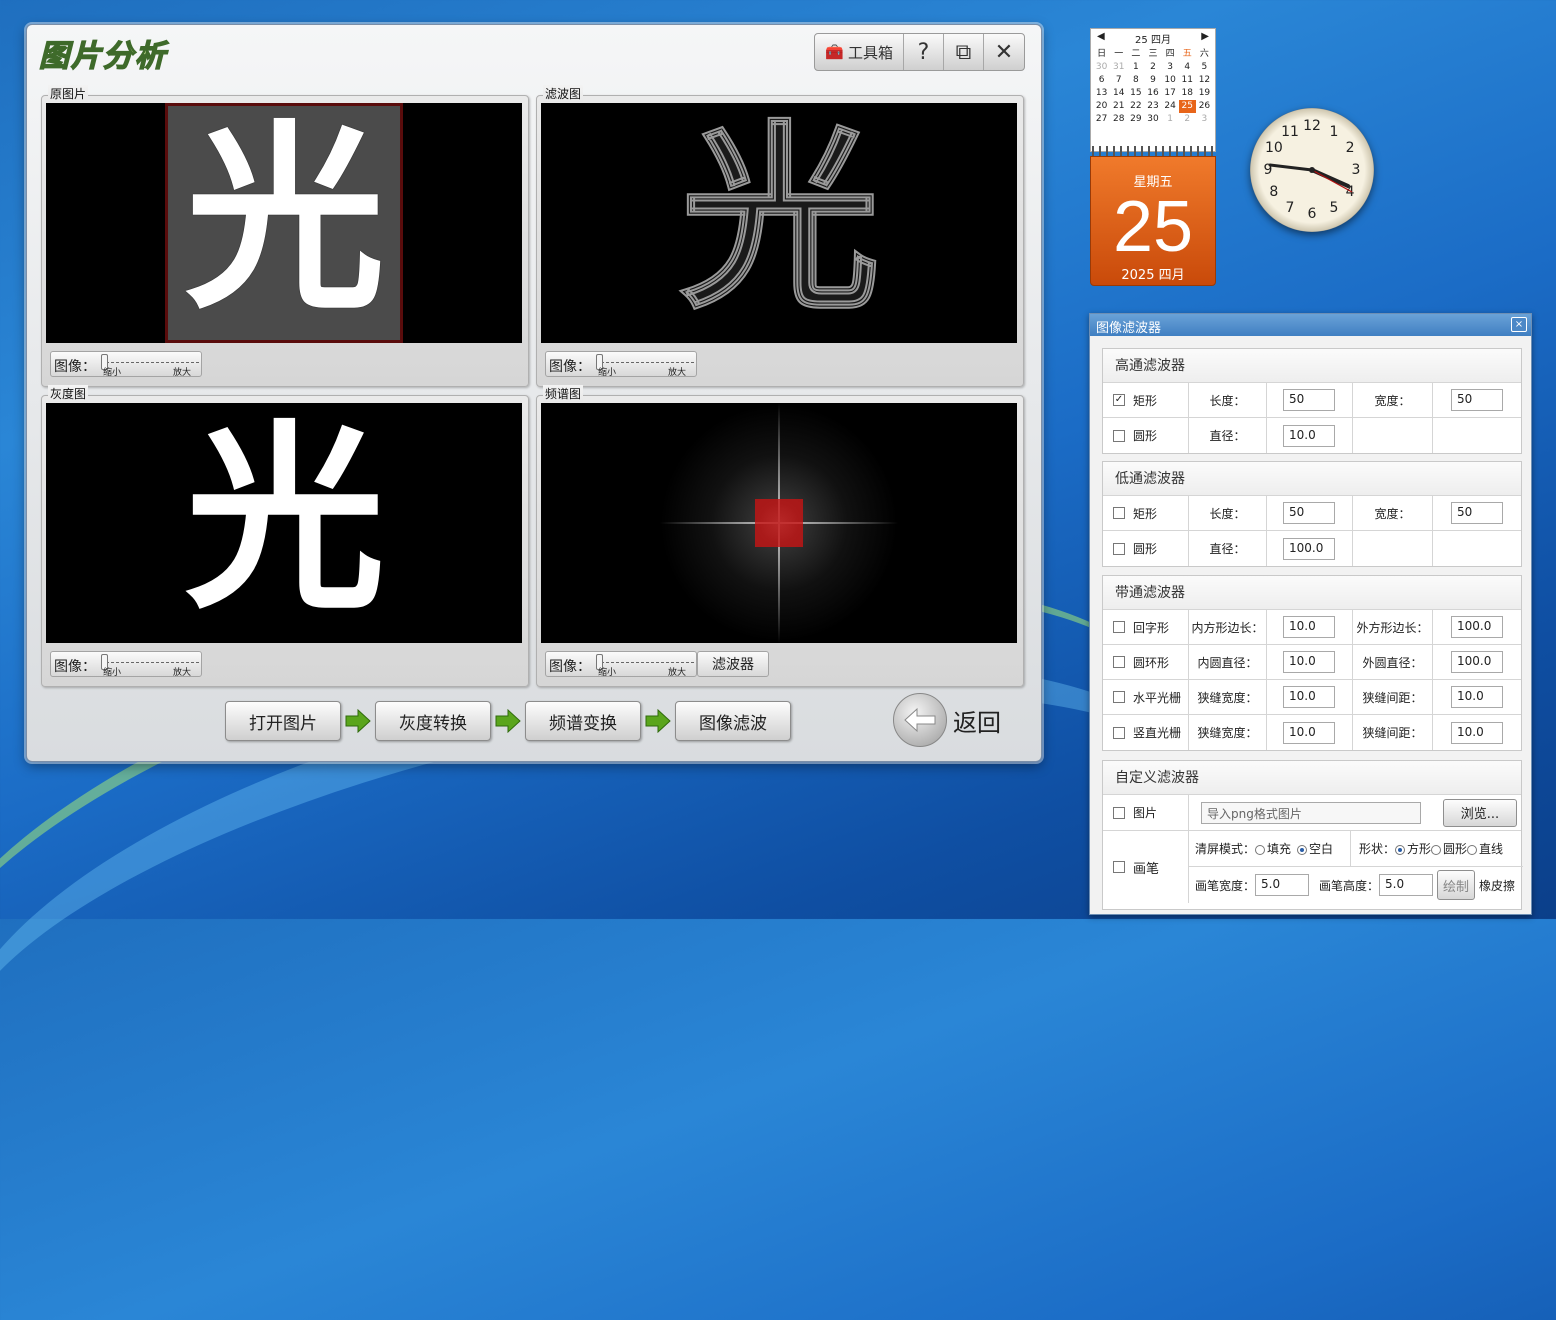 Image resolution: width=1556 pixels, height=1320 pixels. Describe the element at coordinates (1282, 885) in the screenshot. I see `brush-width-input: 5.0` at that location.